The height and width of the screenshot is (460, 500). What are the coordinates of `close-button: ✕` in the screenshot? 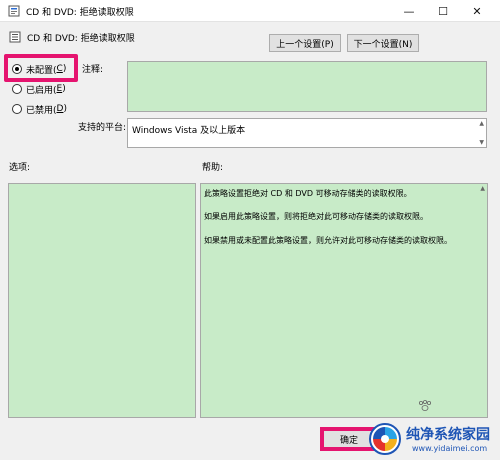 It's located at (477, 11).